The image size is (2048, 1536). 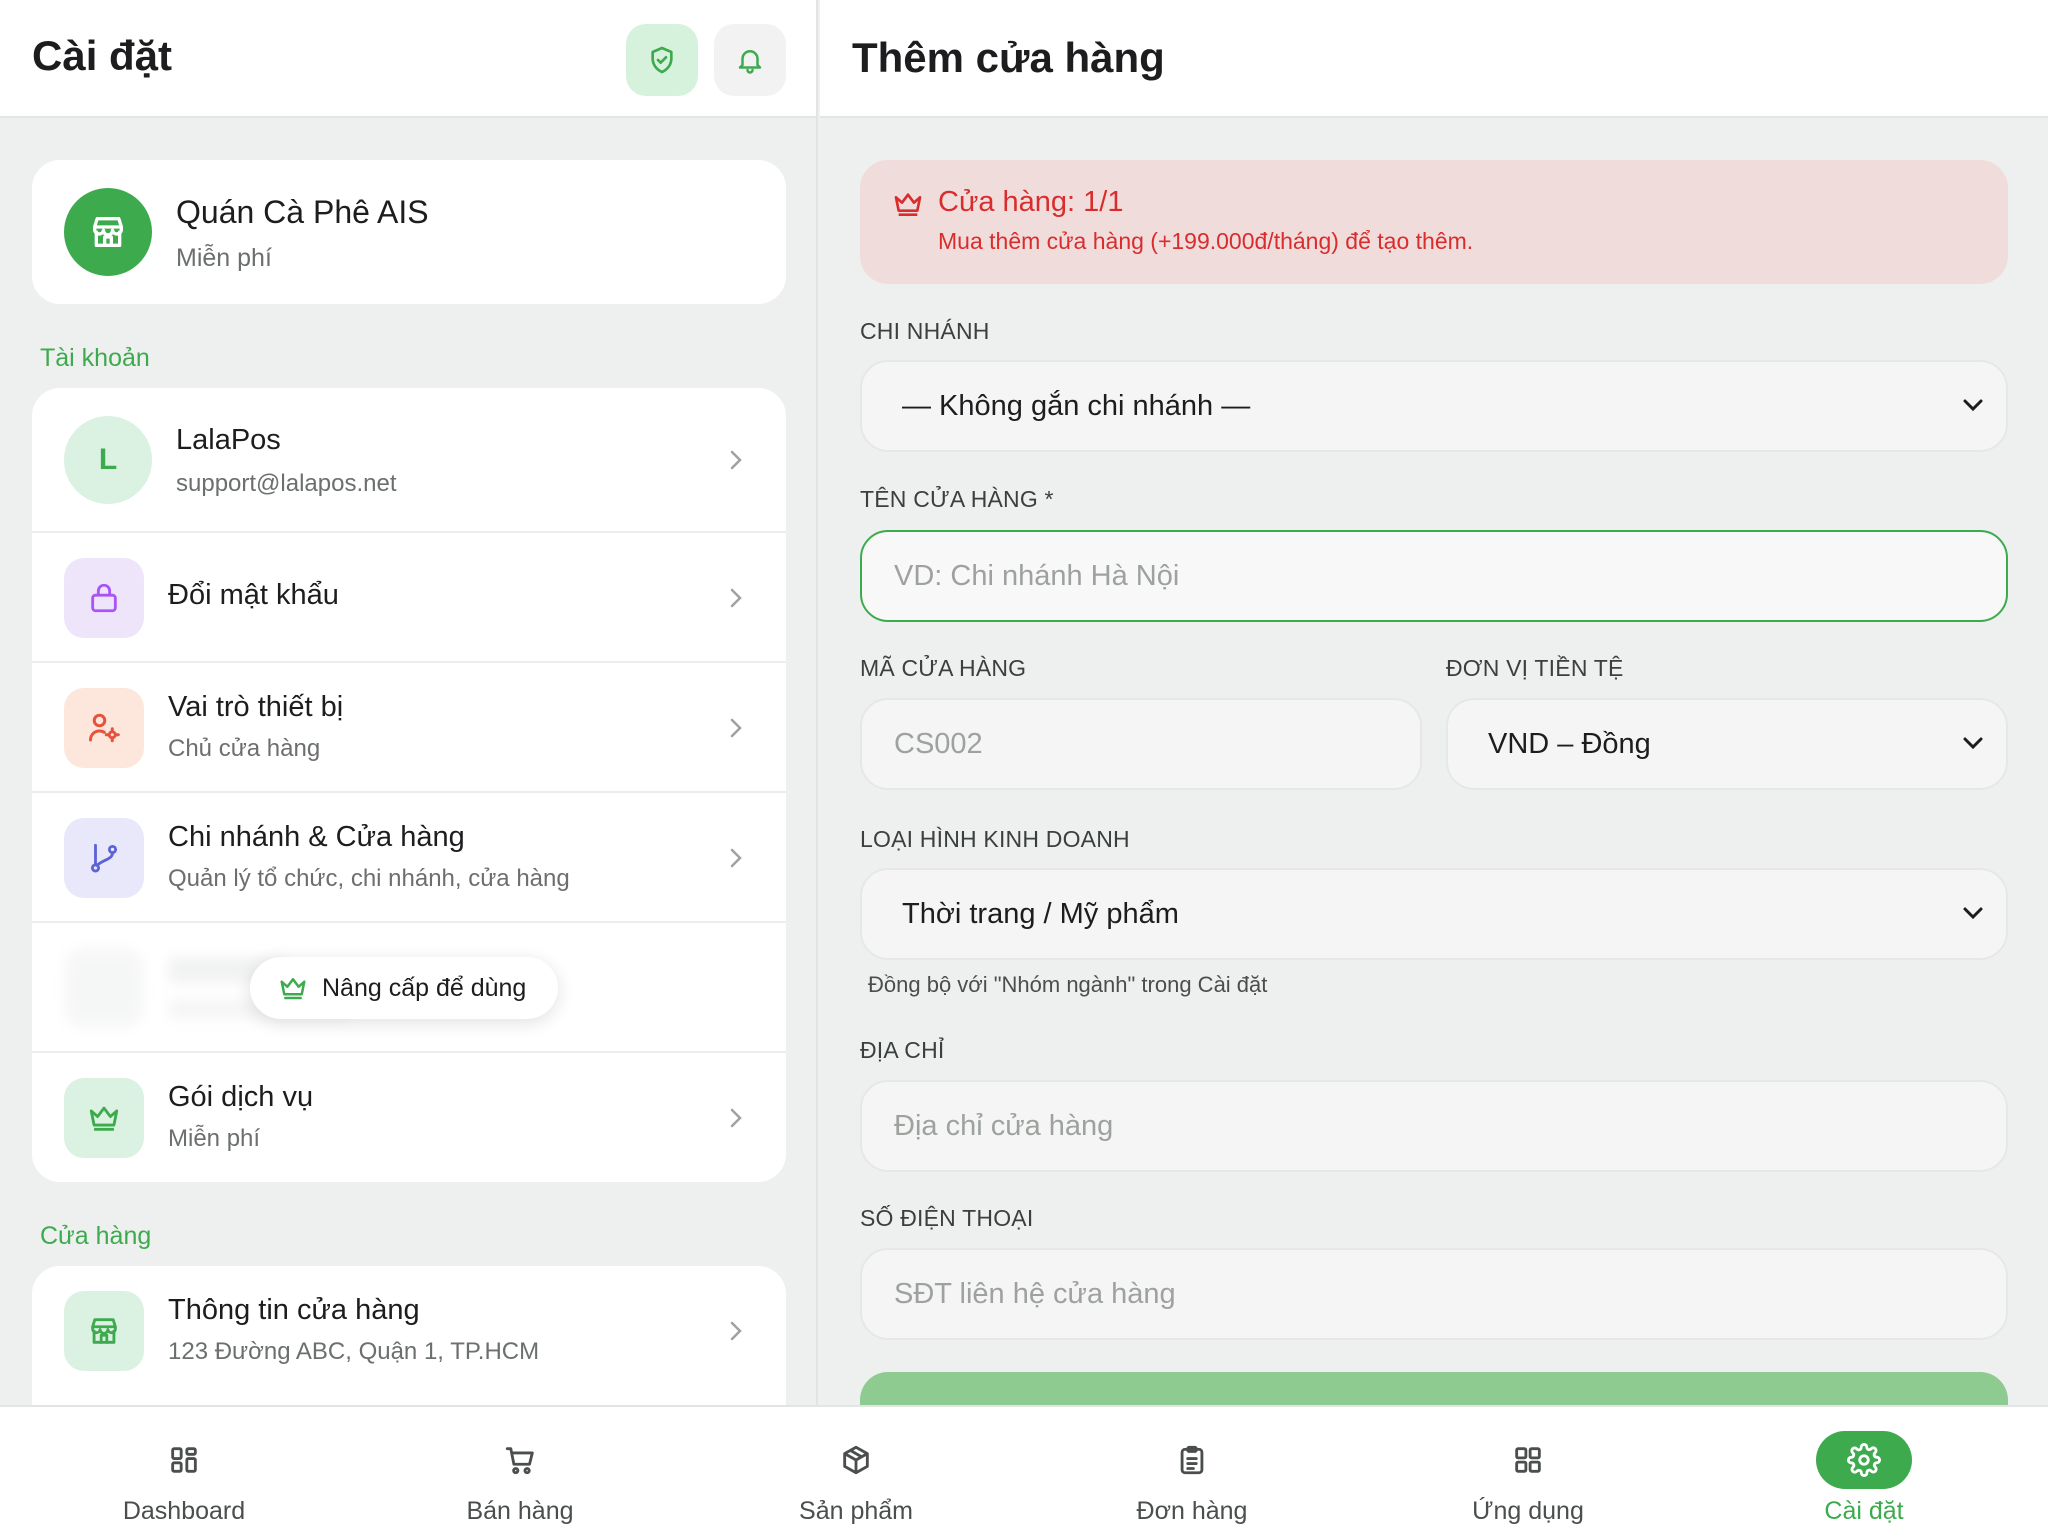 I want to click on gear-icon, so click(x=1864, y=1460).